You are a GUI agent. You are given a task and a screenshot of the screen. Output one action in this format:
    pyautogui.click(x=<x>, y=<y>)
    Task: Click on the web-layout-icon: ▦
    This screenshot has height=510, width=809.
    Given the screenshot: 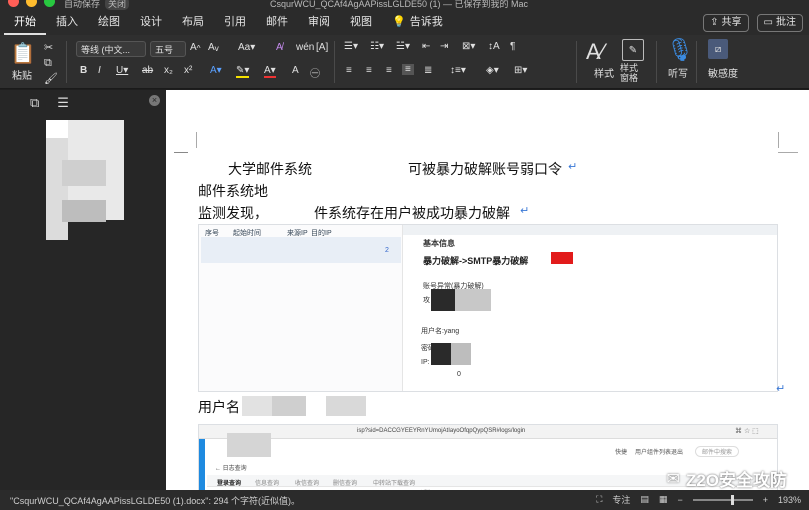 What is the action you would take?
    pyautogui.click(x=663, y=499)
    